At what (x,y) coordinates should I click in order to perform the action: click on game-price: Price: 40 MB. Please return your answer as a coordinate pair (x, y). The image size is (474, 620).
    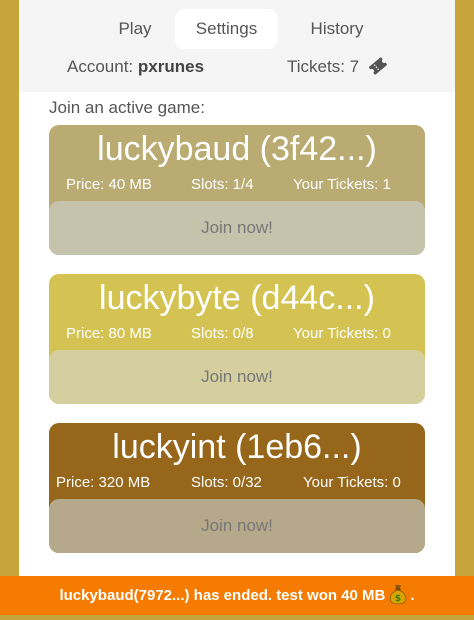
    Looking at the image, I should click on (109, 184).